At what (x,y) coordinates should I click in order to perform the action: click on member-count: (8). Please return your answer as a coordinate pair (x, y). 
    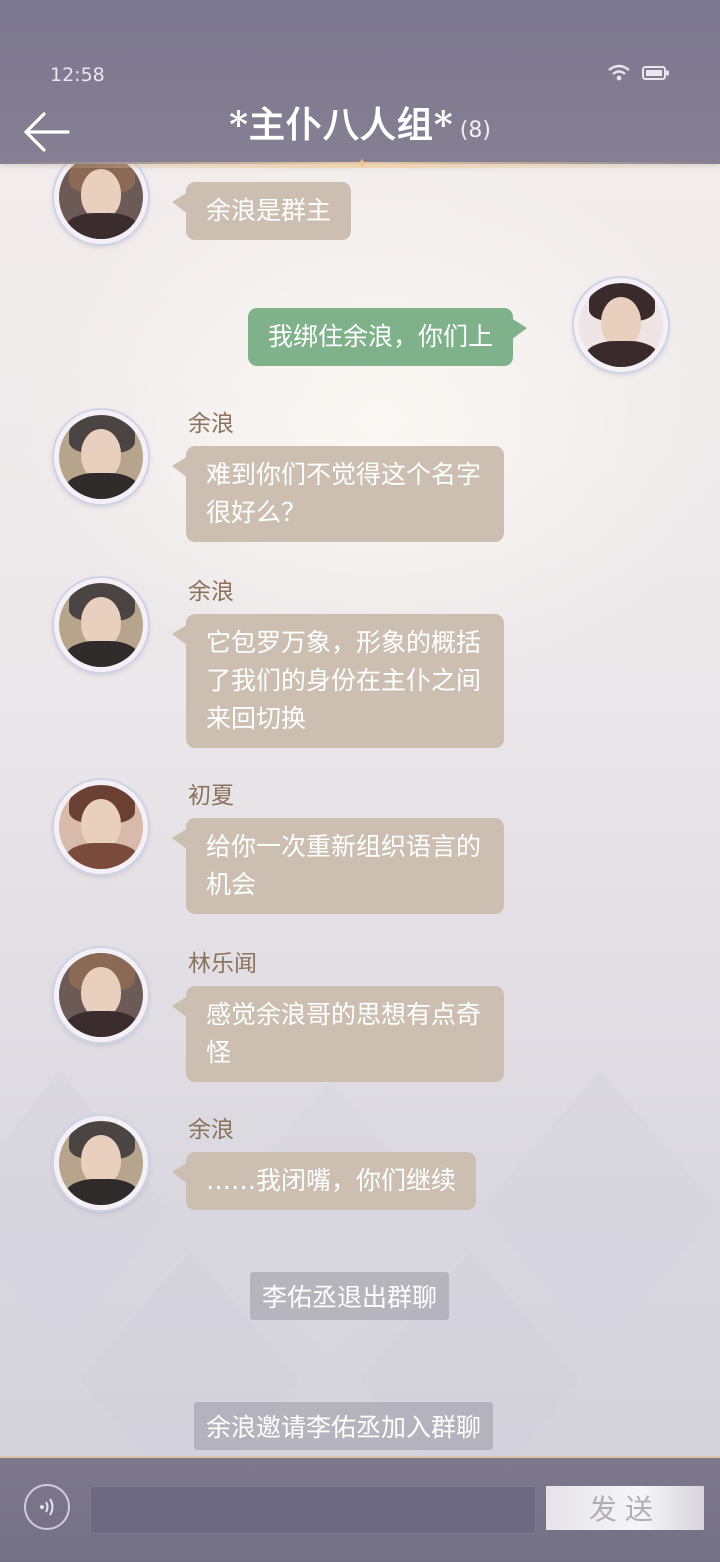
    Looking at the image, I should click on (475, 130).